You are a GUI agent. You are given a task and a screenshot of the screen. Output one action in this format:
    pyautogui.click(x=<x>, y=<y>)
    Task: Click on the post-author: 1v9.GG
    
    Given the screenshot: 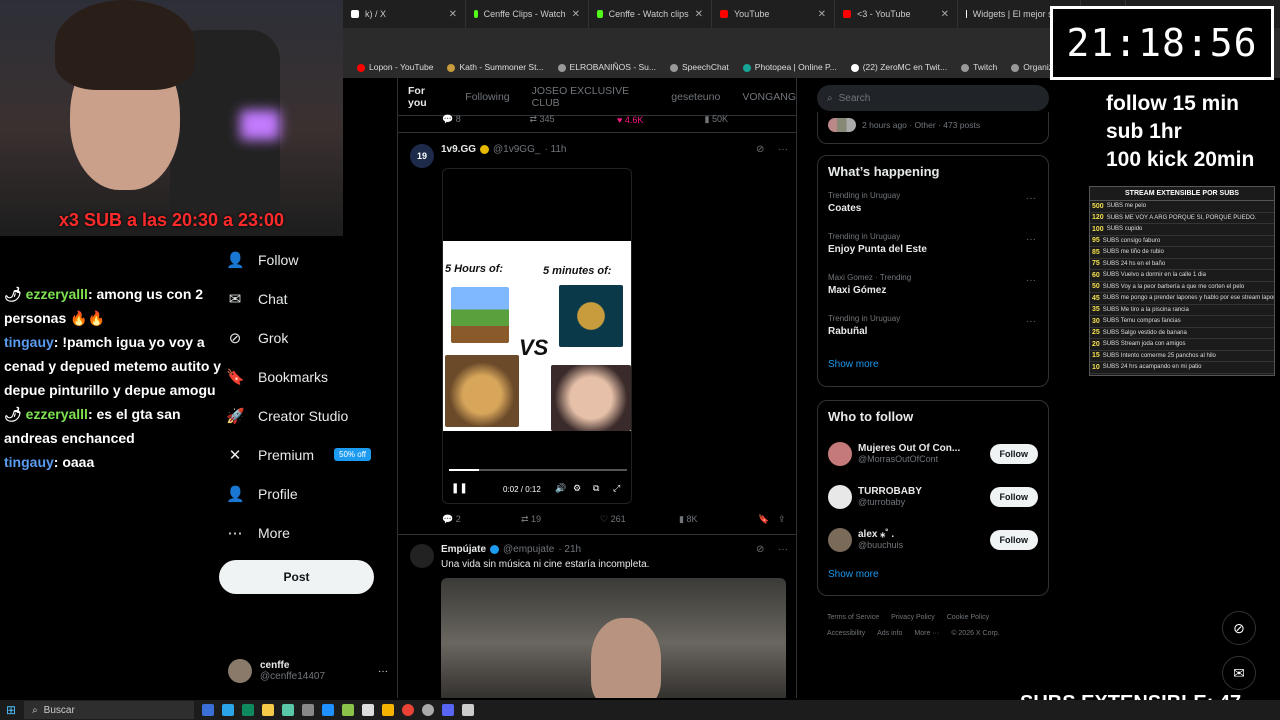 What is the action you would take?
    pyautogui.click(x=458, y=149)
    